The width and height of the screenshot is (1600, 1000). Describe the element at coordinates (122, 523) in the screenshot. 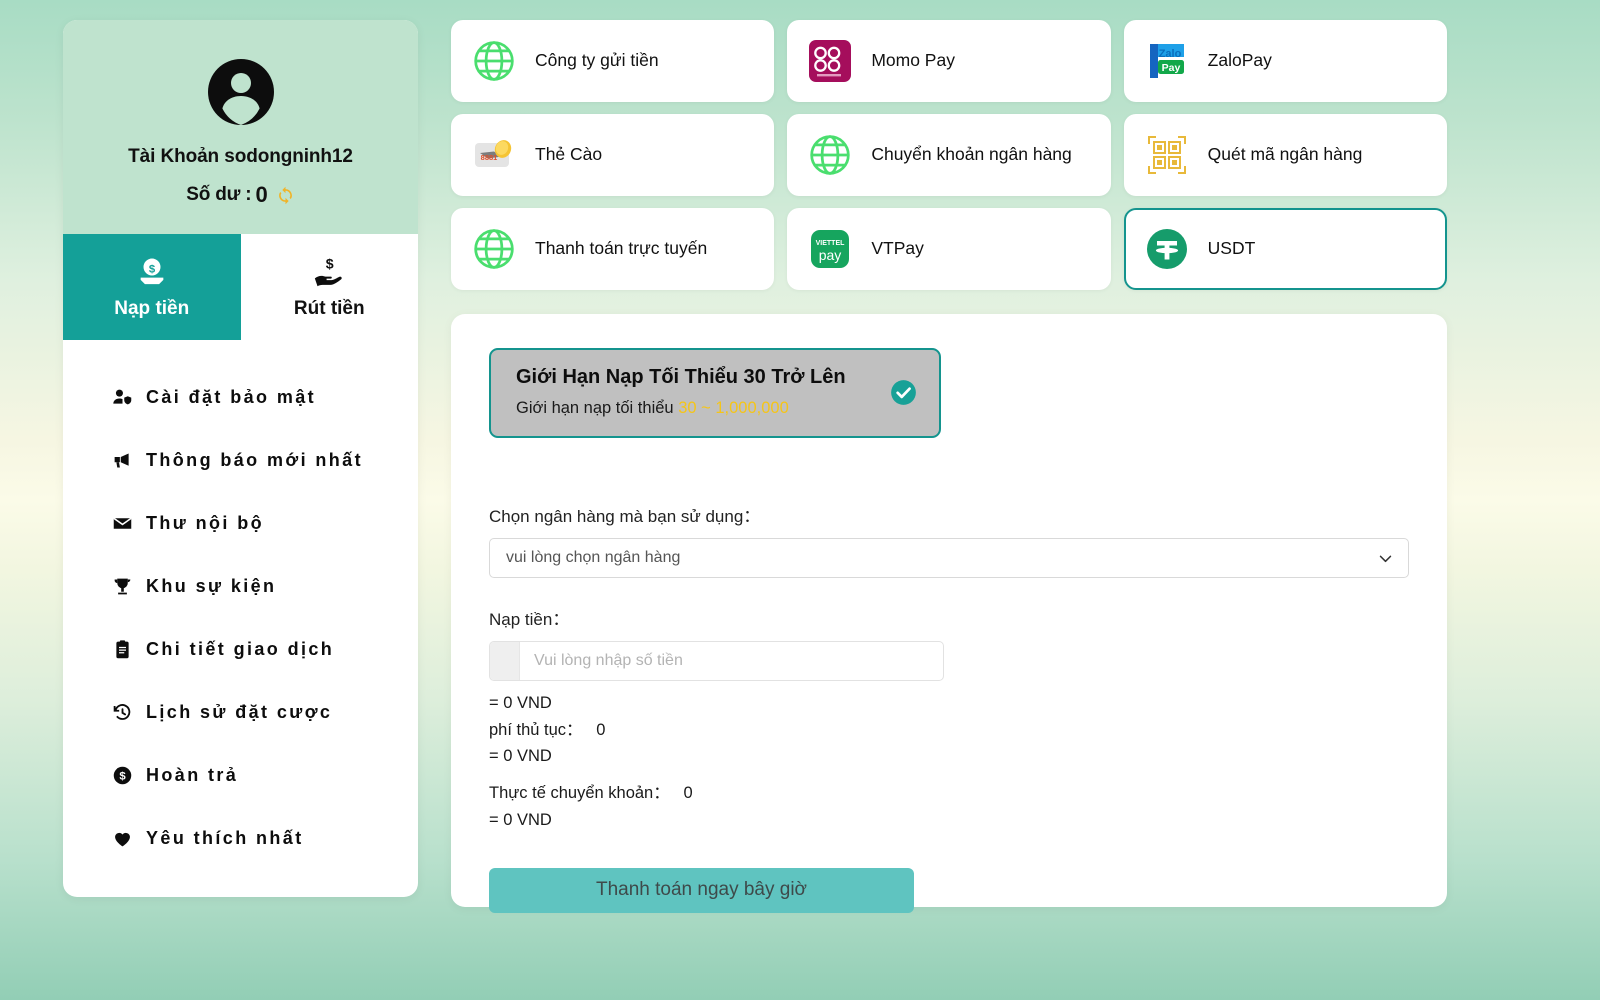

I see `envelope-icon` at that location.